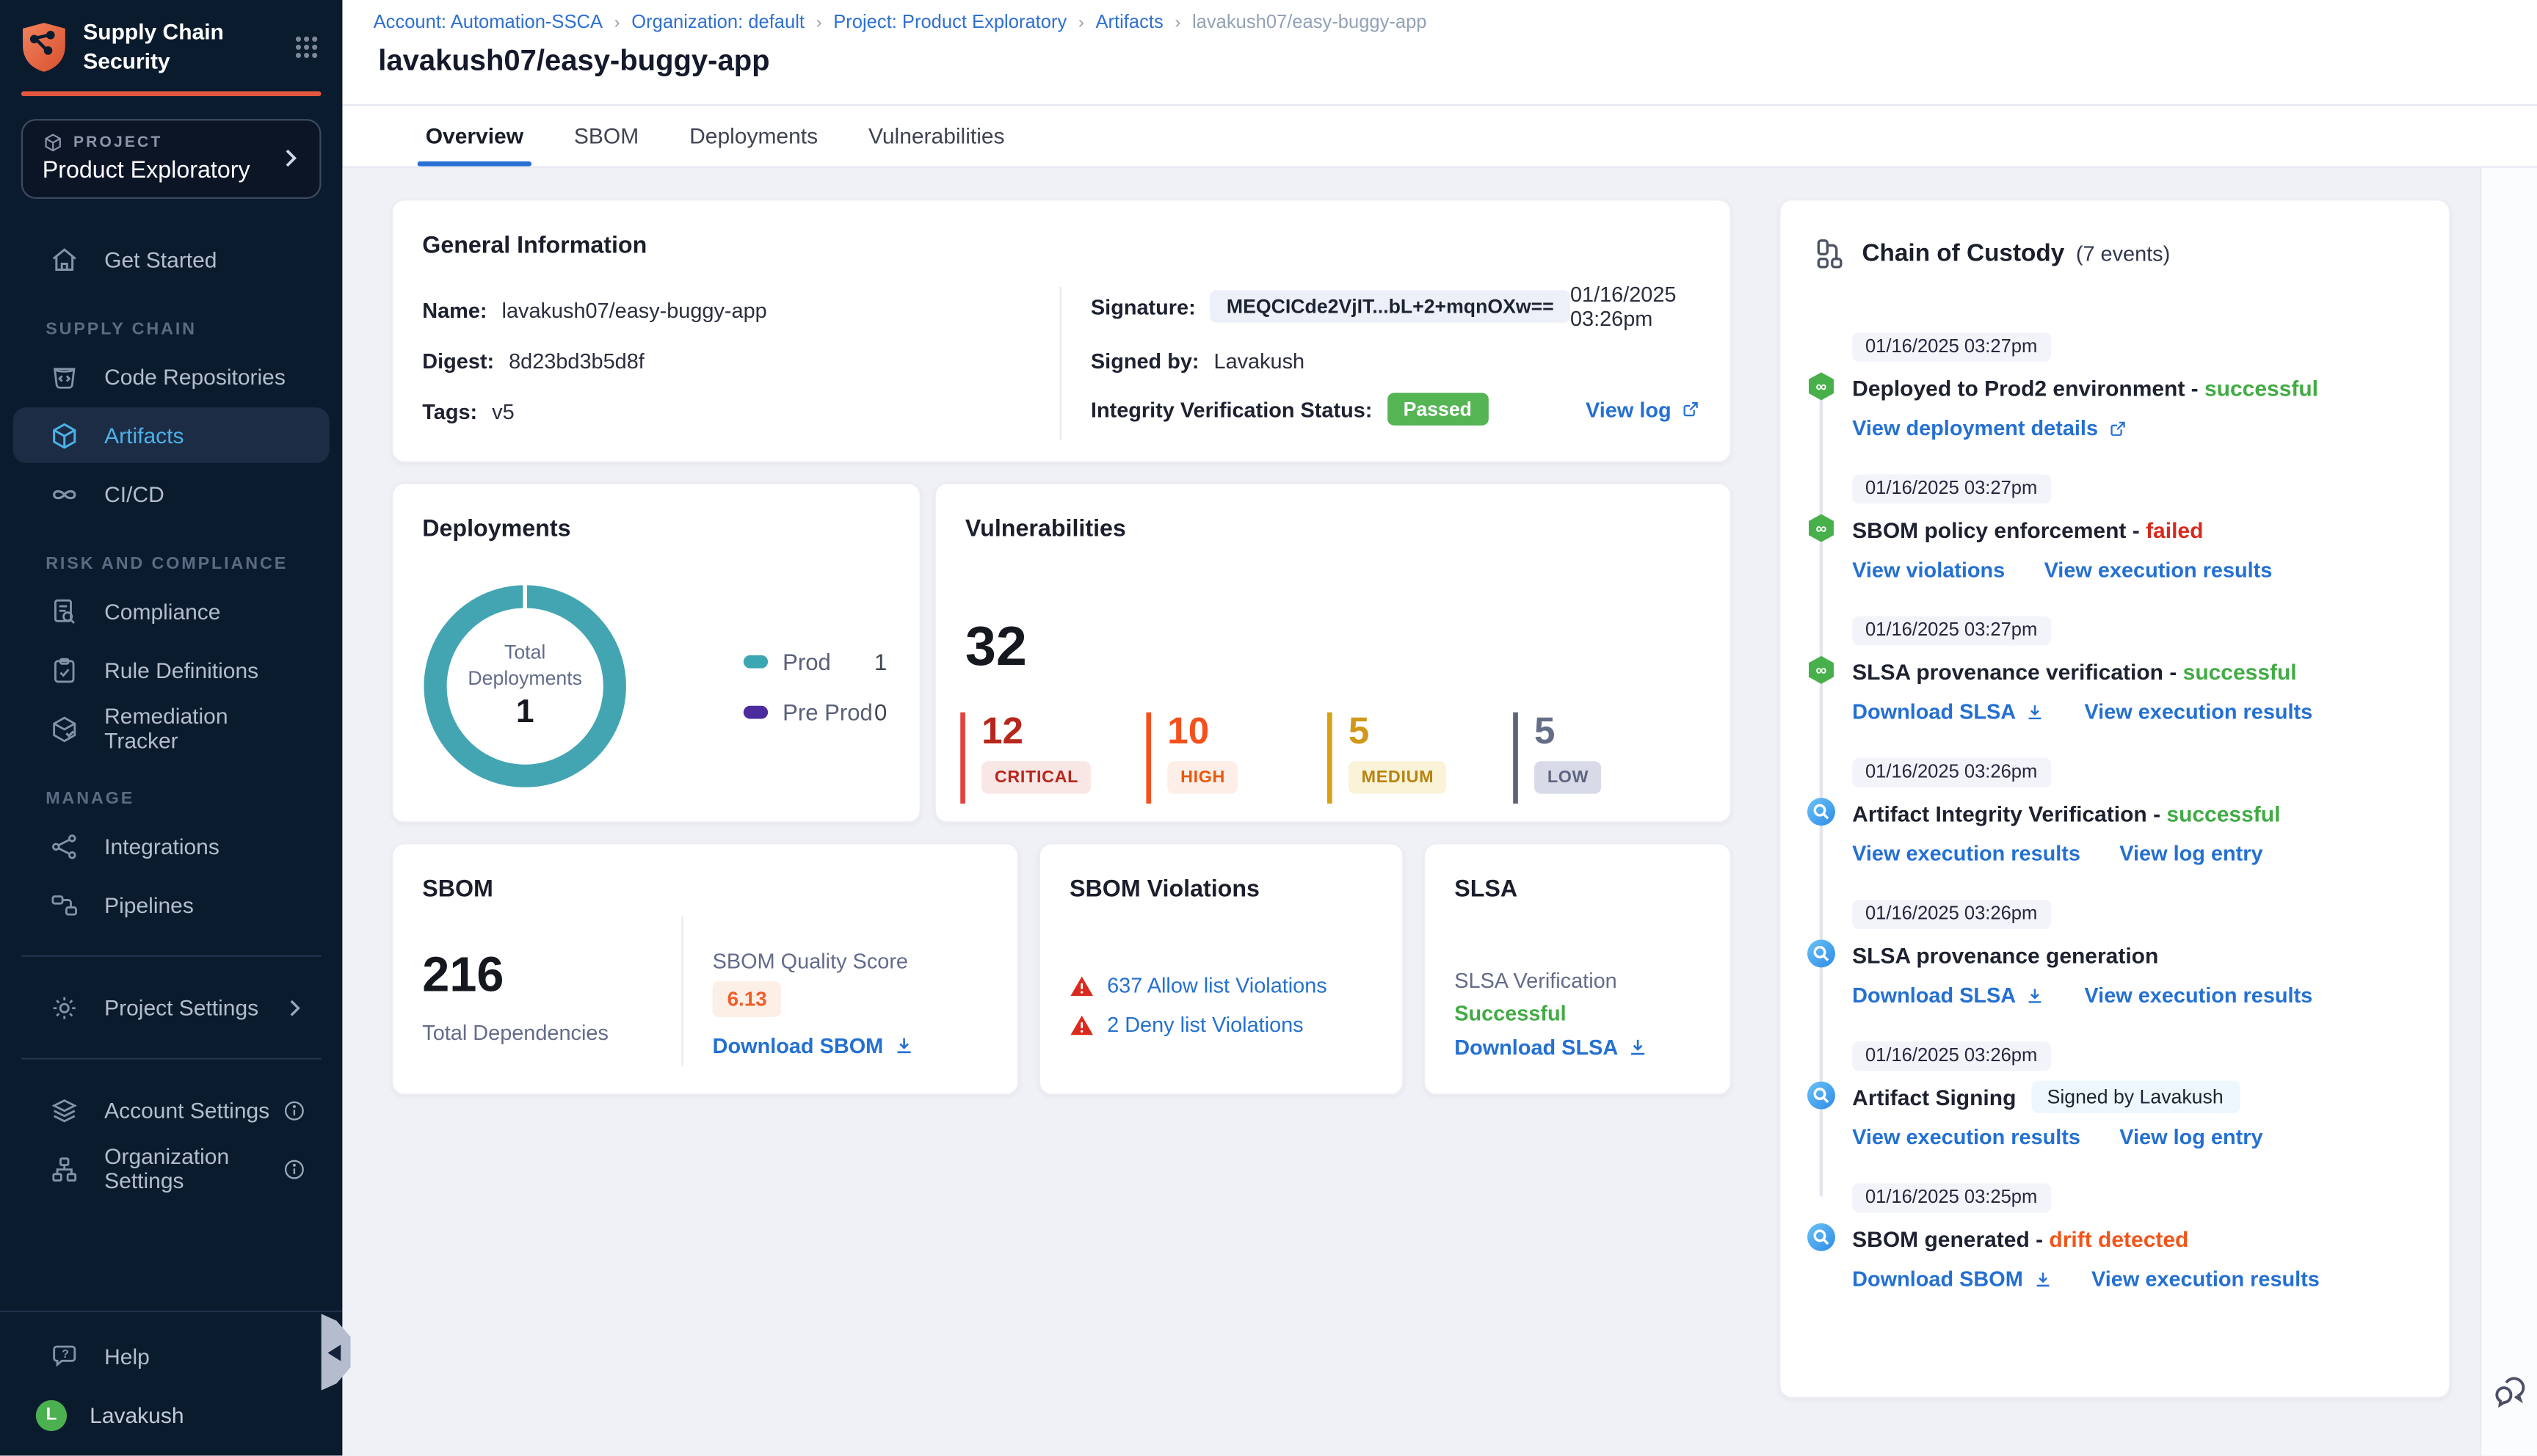 Image resolution: width=2537 pixels, height=1456 pixels. I want to click on tab-vulnerabilities: Vulnerabilities, so click(937, 136).